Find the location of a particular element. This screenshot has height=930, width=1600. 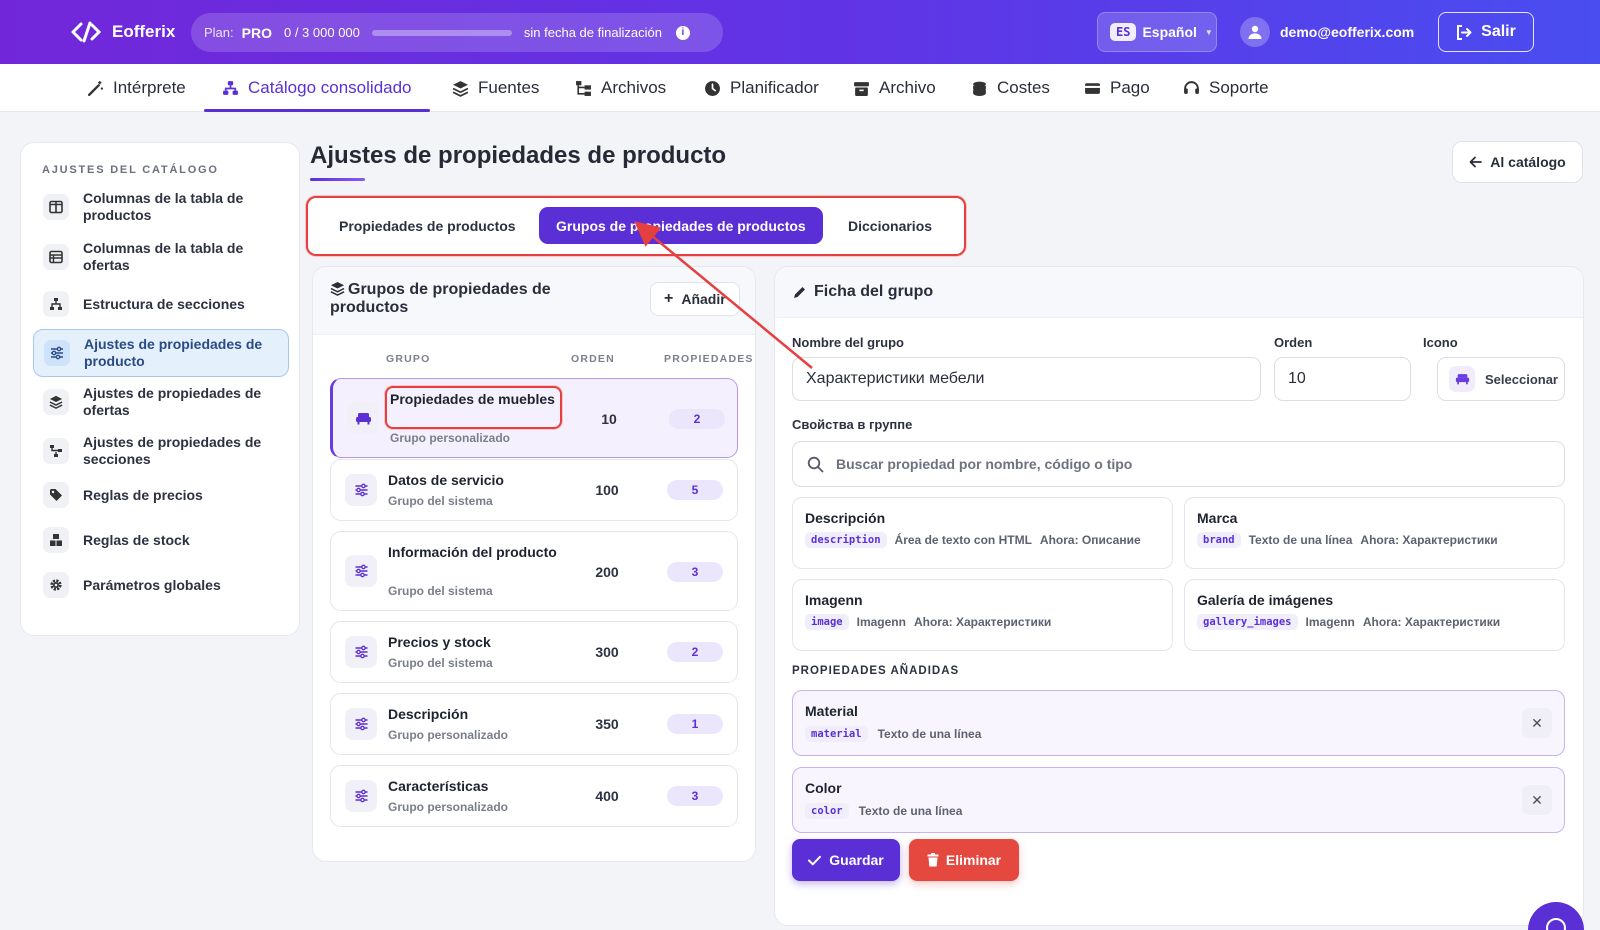

groups-panel-title: Grupos de propiedades de productos is located at coordinates (460, 299).